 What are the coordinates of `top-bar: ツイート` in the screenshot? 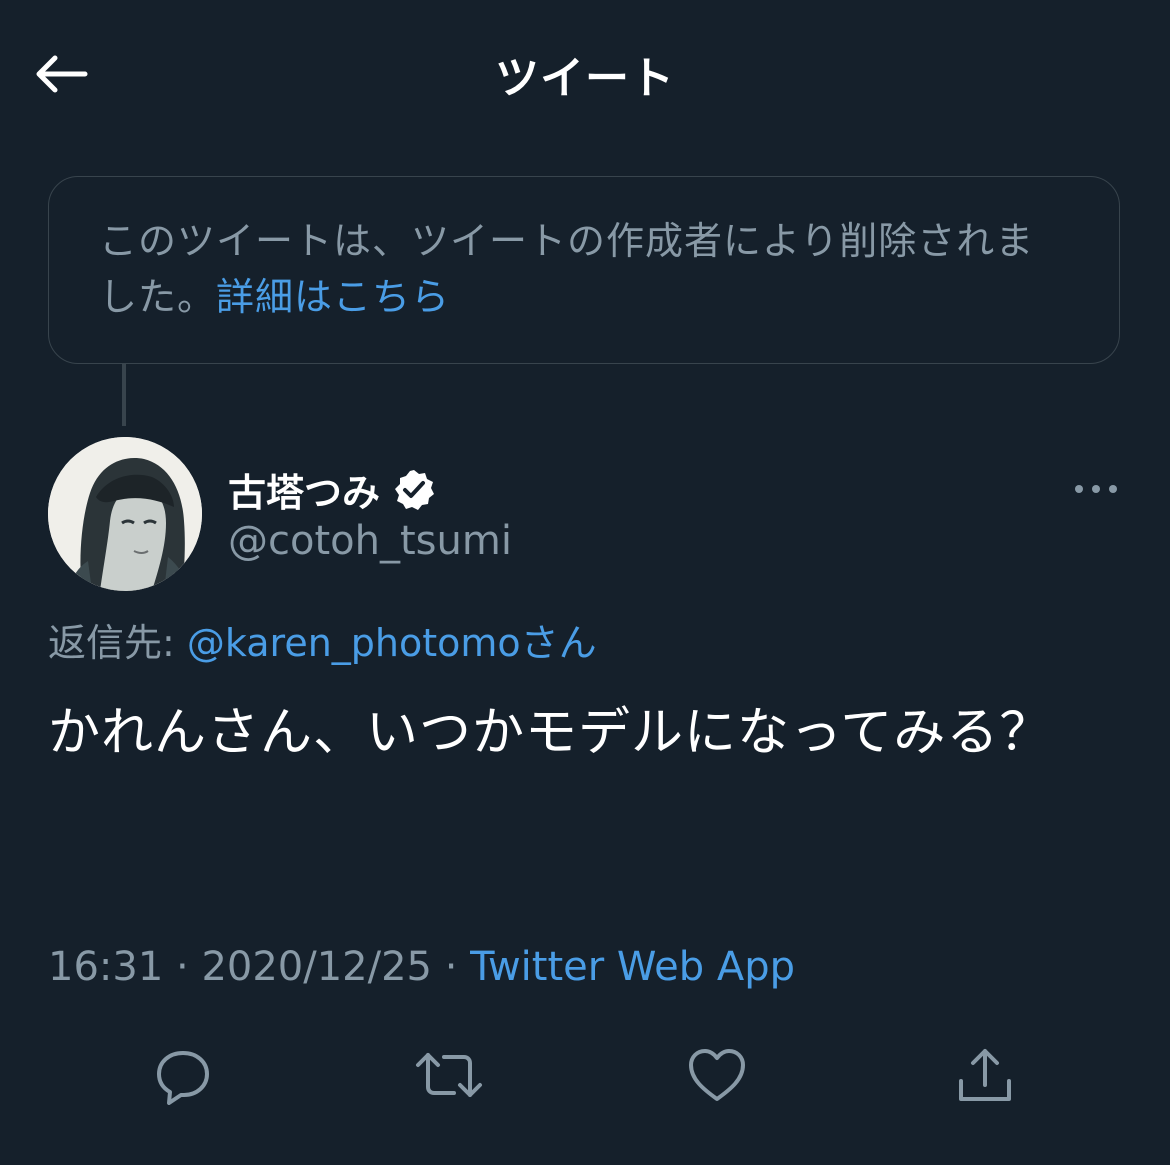 It's located at (585, 70).